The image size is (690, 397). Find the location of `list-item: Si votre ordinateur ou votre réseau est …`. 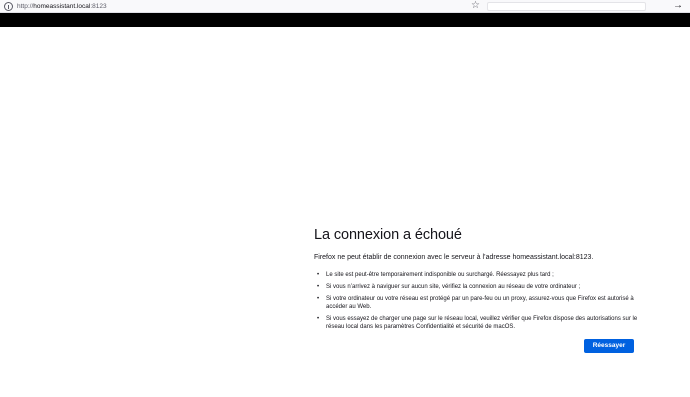

list-item: Si votre ordinateur ou votre réseau est … is located at coordinates (479, 303).